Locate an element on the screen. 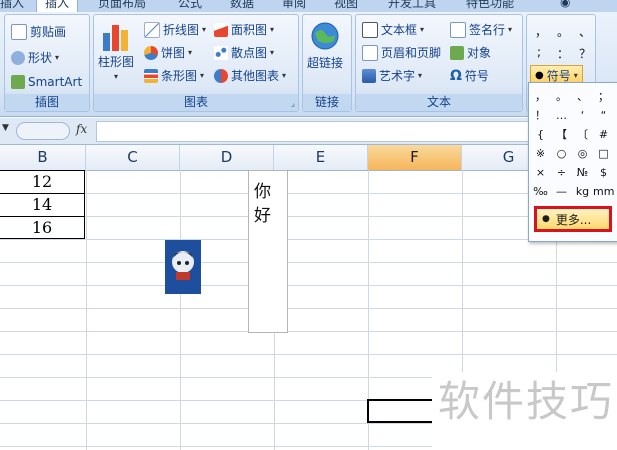  symbol-text-button: Ω 符号 is located at coordinates (469, 75).